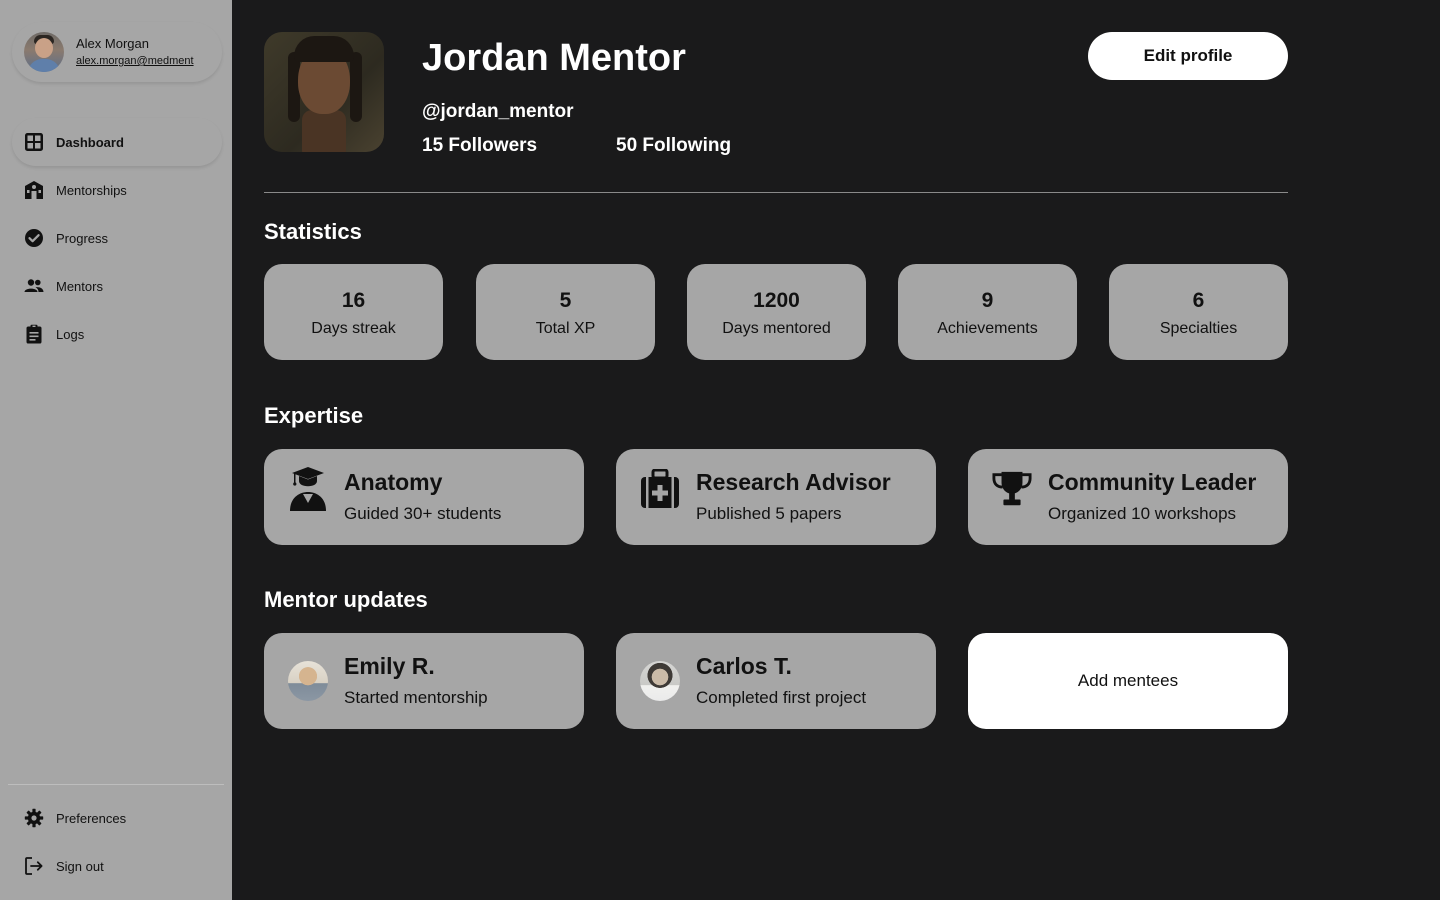  I want to click on stat-card: 5 Total XP, so click(565, 312).